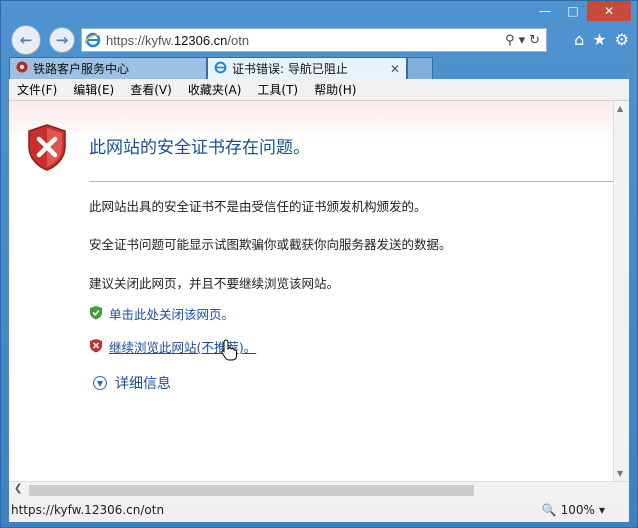 This screenshot has width=638, height=528. What do you see at coordinates (395, 69) in the screenshot?
I see `close-tab-icon: ✕` at bounding box center [395, 69].